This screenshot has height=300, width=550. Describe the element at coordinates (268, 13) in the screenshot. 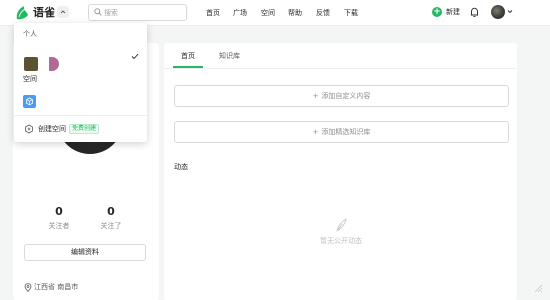

I see `nav-space: 空间` at that location.